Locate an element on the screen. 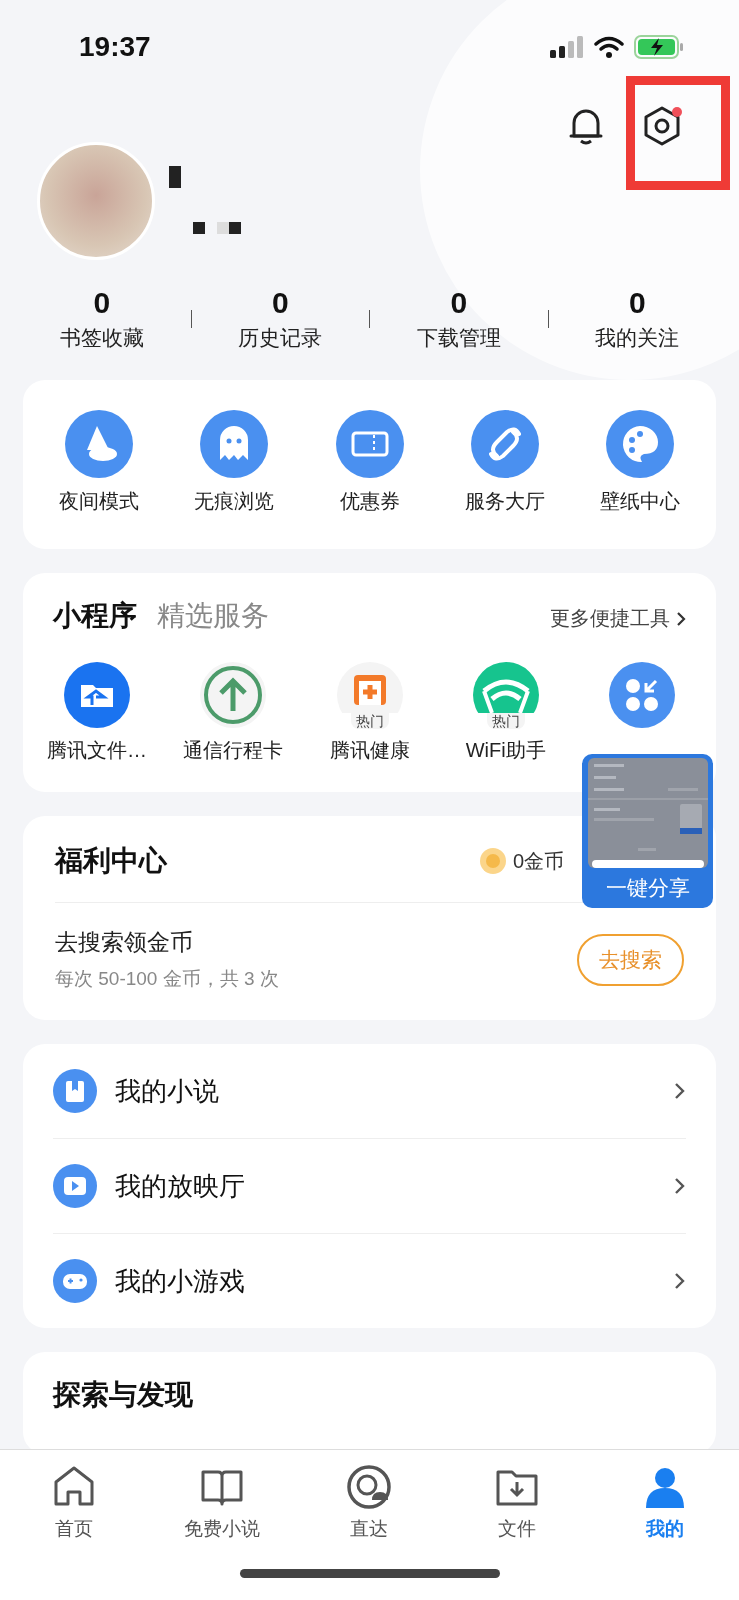 This screenshot has width=739, height=1600. coin-icon is located at coordinates (492, 861).